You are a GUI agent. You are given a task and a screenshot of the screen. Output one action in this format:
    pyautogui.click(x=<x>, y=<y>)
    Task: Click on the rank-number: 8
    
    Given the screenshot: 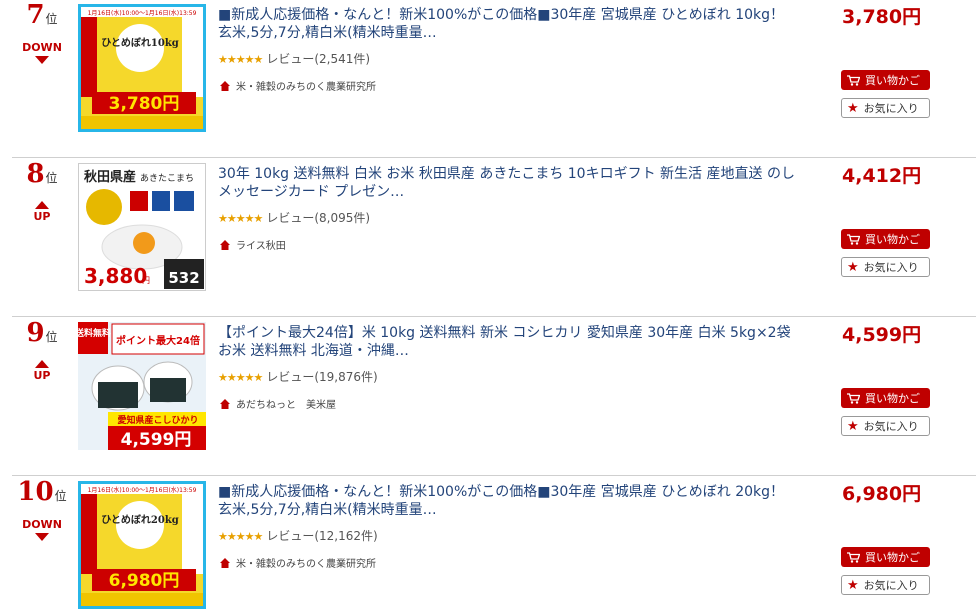 What is the action you would take?
    pyautogui.click(x=35, y=174)
    